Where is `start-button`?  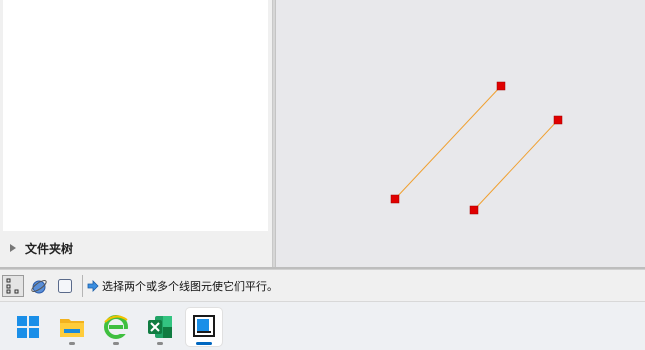
start-button is located at coordinates (28, 327).